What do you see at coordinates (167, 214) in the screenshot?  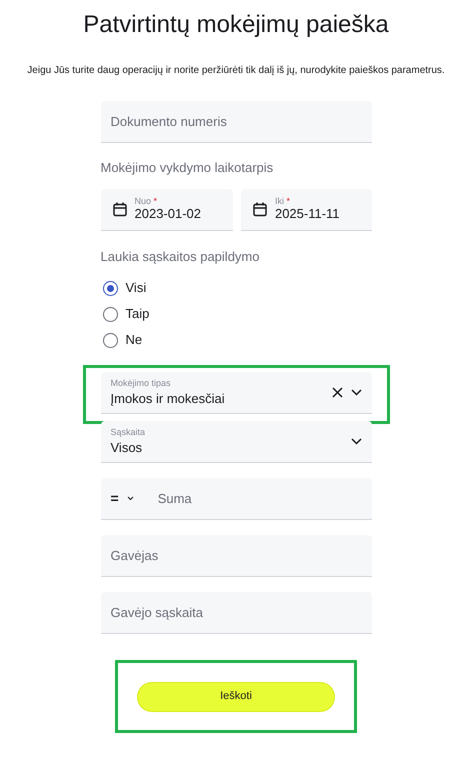 I see `date-value: 2023-01-02` at bounding box center [167, 214].